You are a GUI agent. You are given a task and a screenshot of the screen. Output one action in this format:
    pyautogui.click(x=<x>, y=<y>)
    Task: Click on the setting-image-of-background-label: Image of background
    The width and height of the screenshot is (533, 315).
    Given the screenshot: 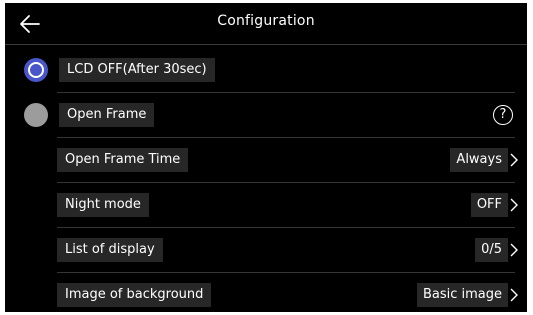 What is the action you would take?
    pyautogui.click(x=134, y=295)
    